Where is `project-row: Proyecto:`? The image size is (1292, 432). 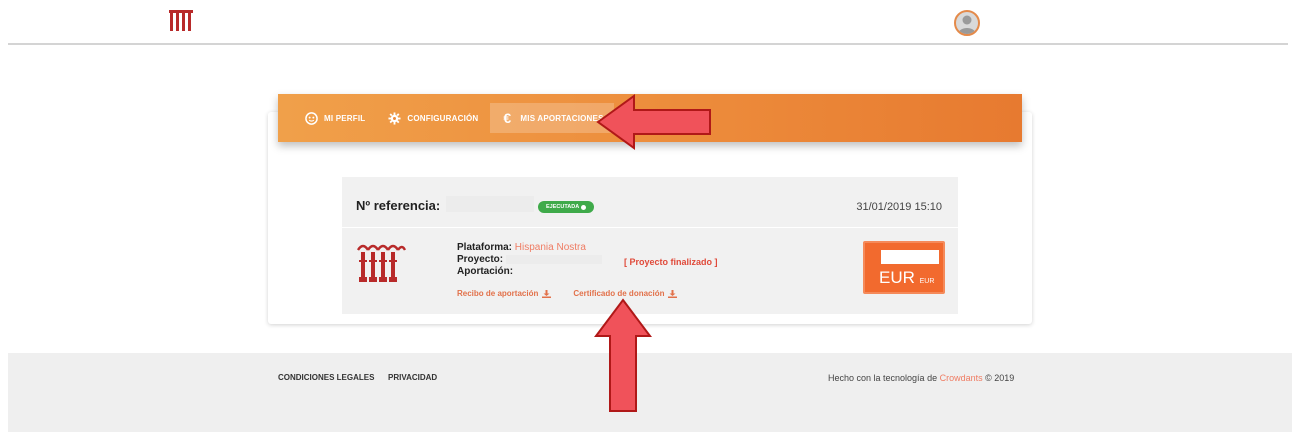
project-row: Proyecto: is located at coordinates (529, 260).